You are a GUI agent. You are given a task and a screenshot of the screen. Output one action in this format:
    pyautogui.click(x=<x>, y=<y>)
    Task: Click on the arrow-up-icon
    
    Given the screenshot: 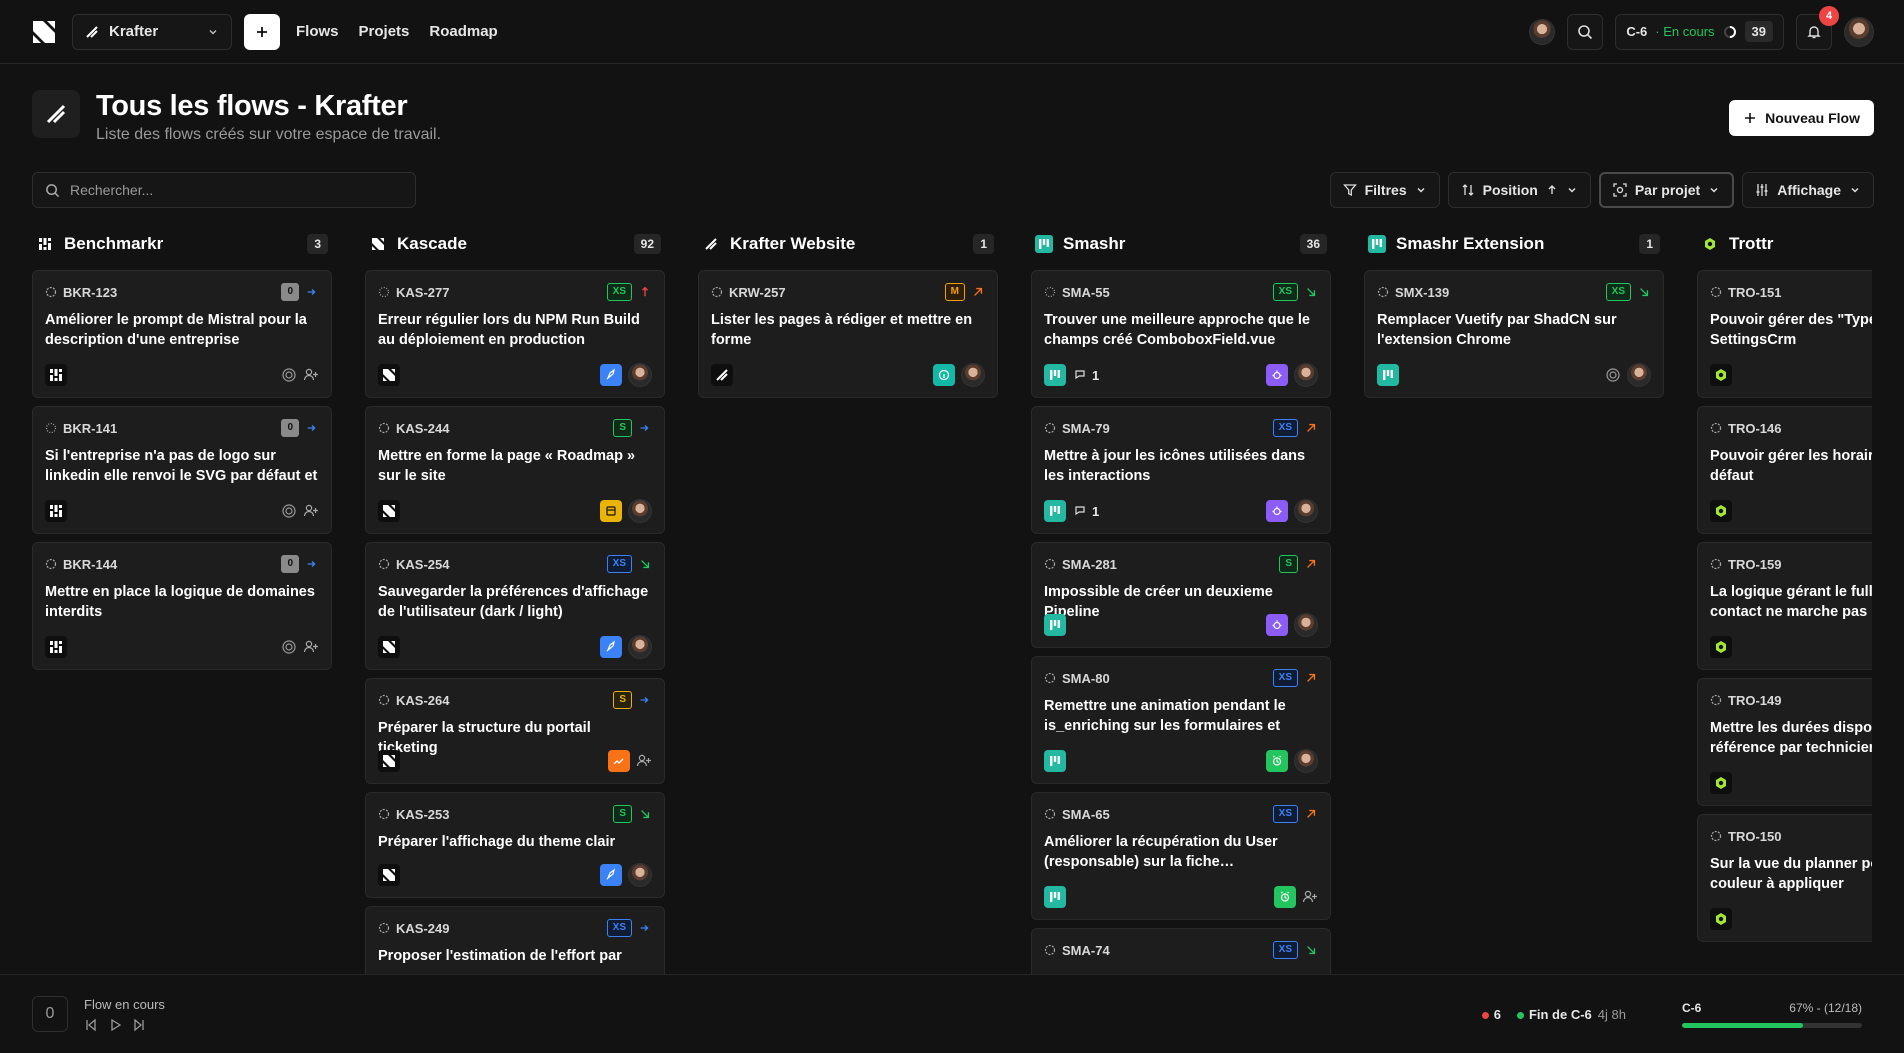 What is the action you would take?
    pyautogui.click(x=1552, y=190)
    